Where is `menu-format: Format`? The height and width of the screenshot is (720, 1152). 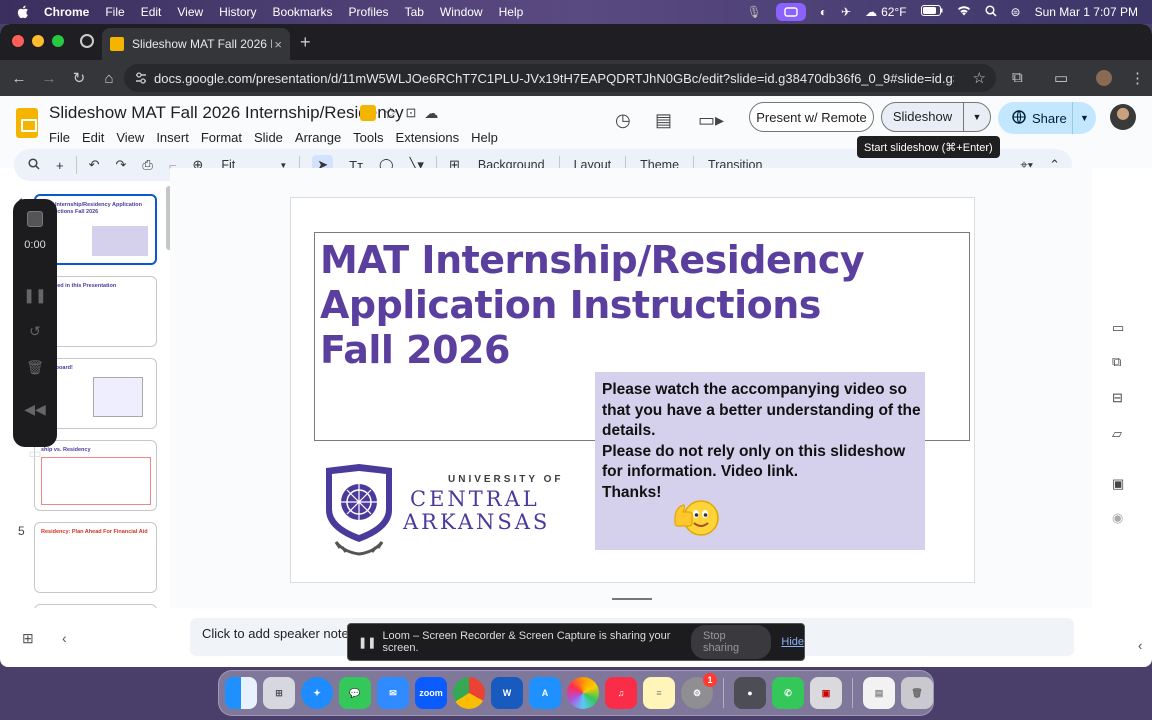
menu-format: Format is located at coordinates (221, 137).